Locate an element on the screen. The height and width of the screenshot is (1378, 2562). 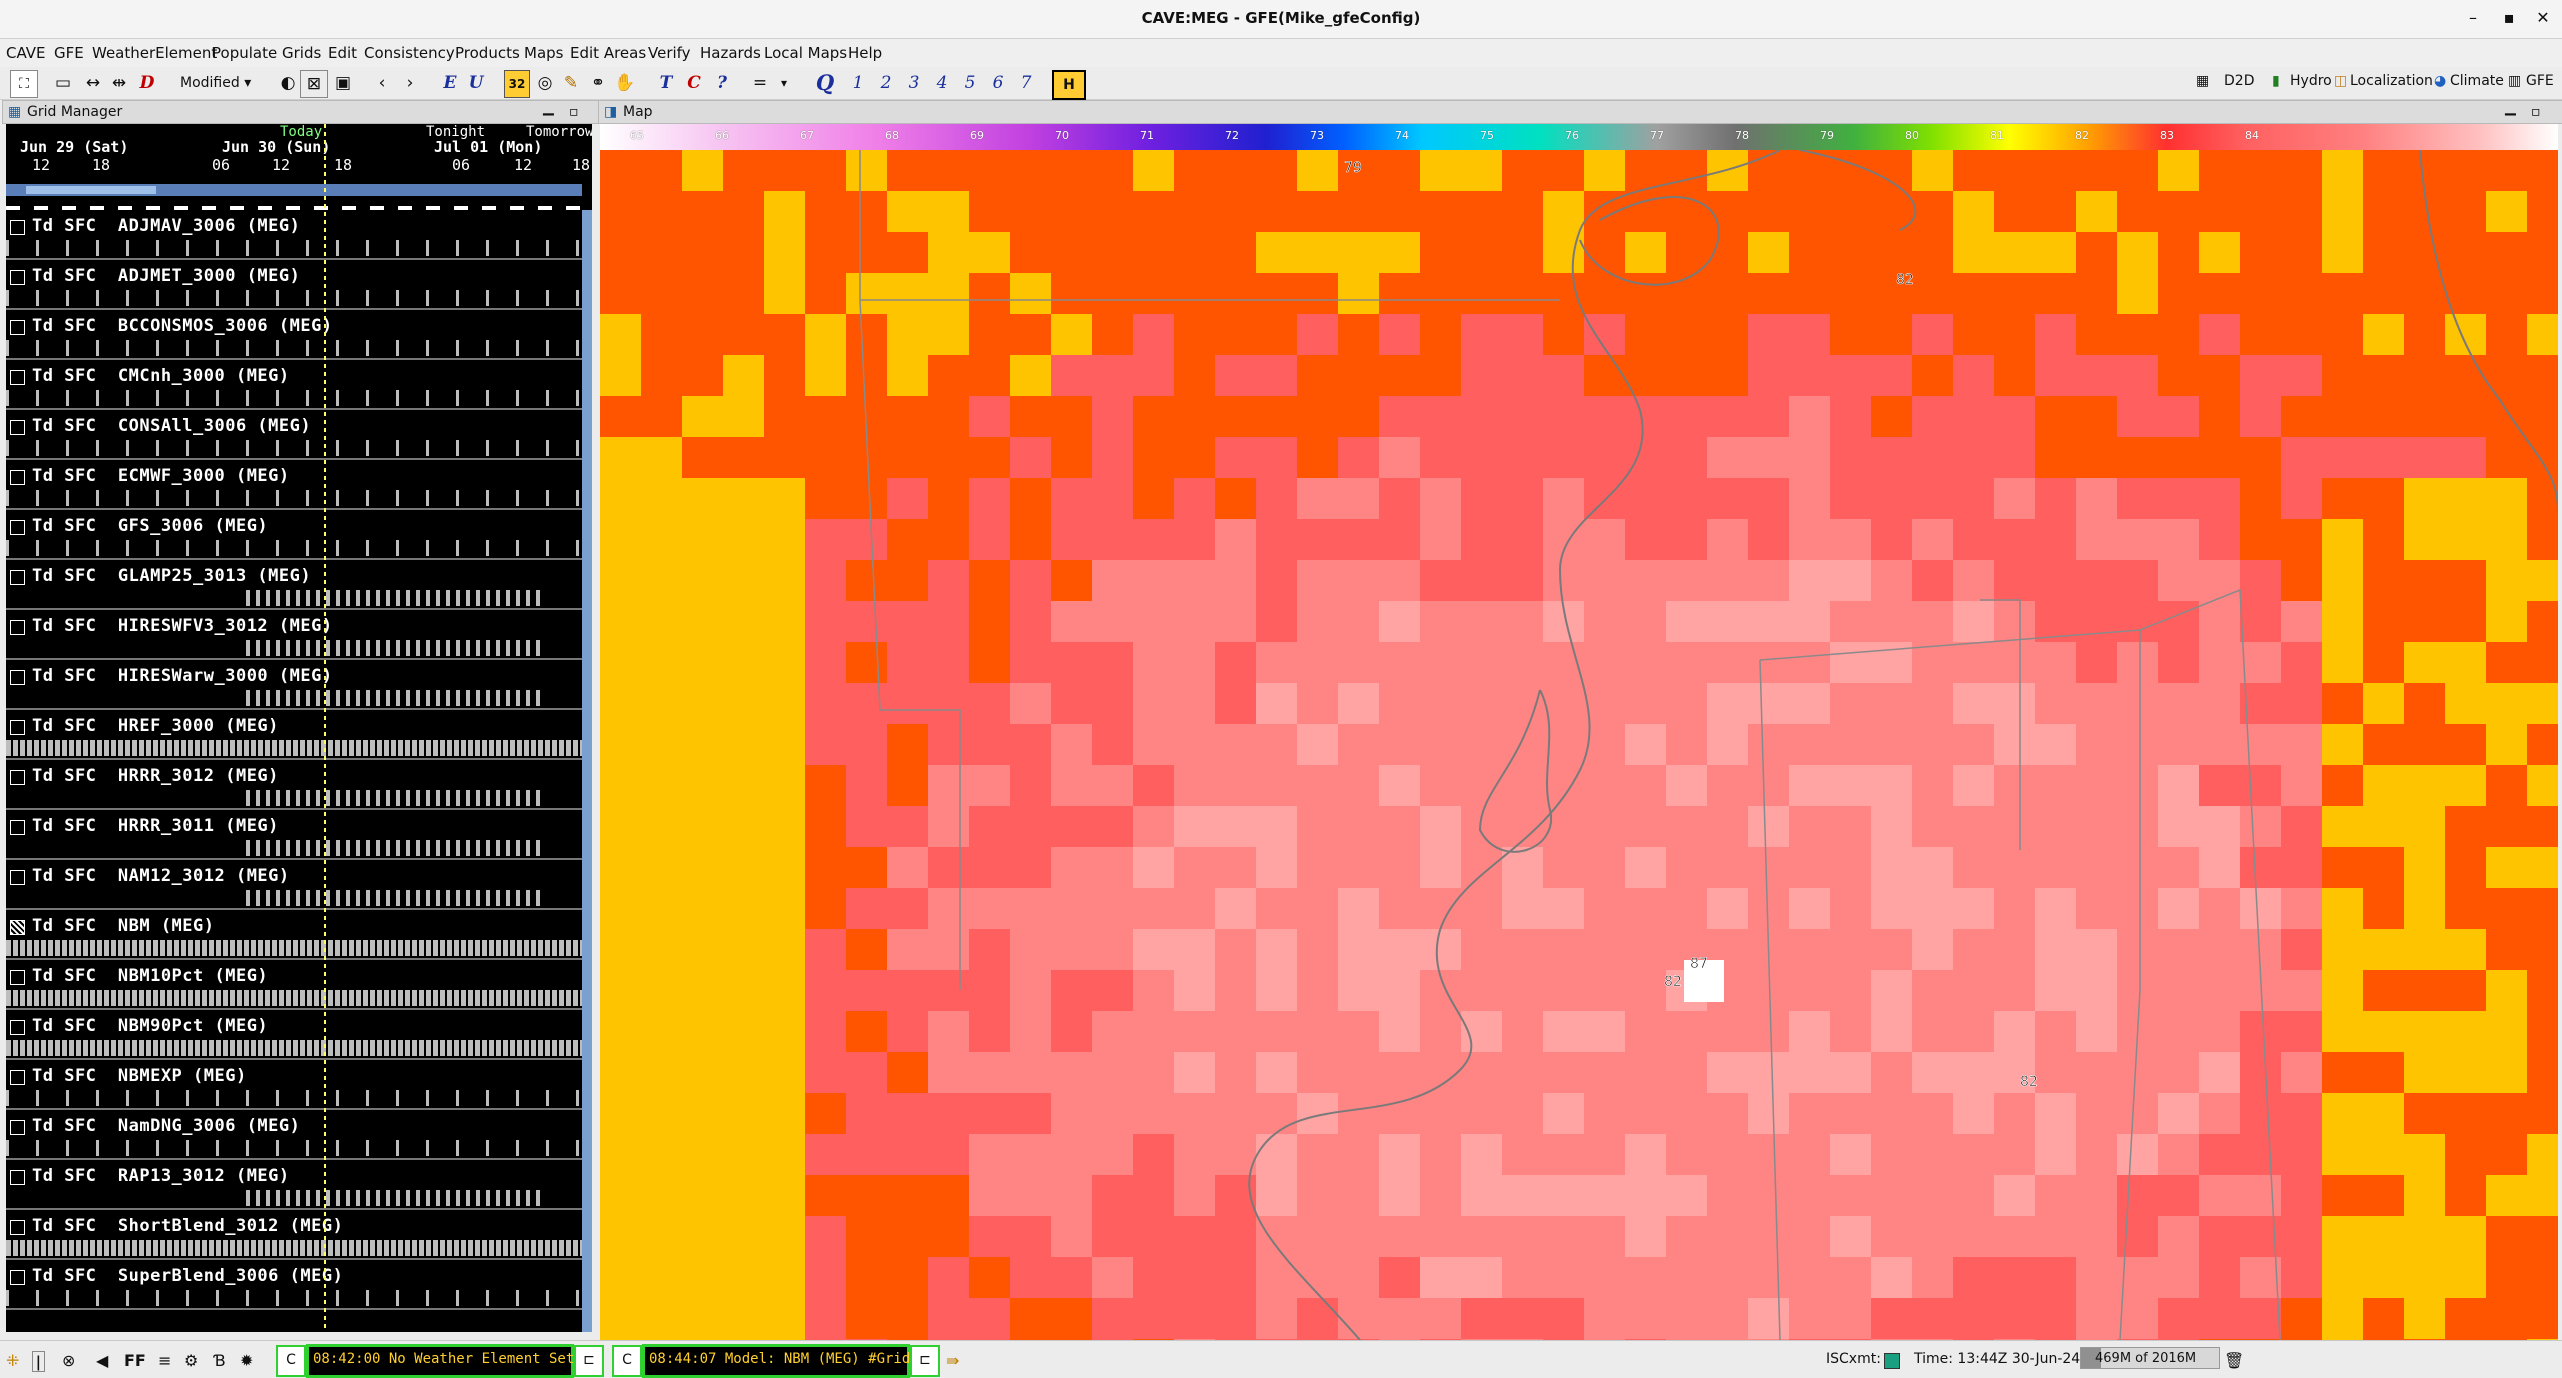
perspective-climate: Climate is located at coordinates (2477, 81).